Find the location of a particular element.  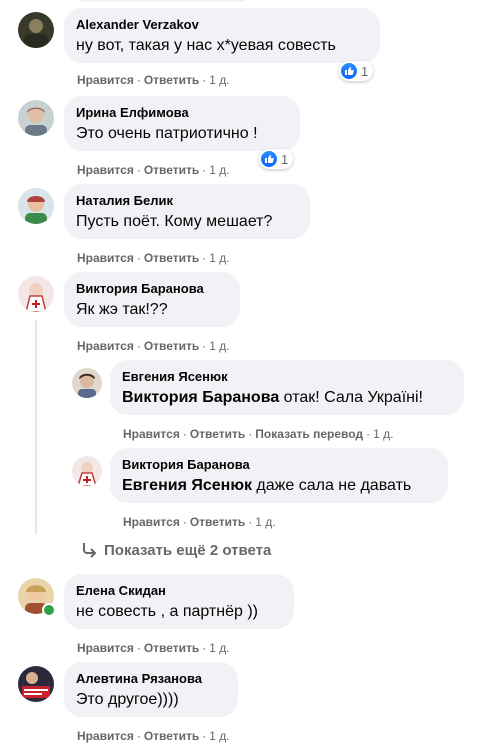

comment-bubble: Елена Скидан не совесть , а партнёр )) is located at coordinates (179, 601).